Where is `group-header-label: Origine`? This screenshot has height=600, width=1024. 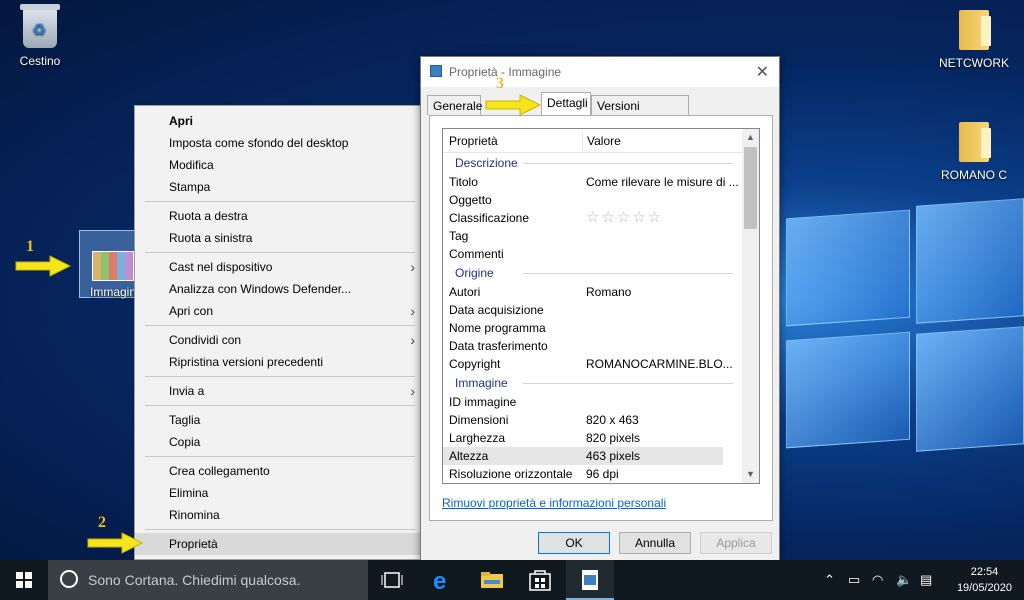
group-header-label: Origine is located at coordinates (474, 273).